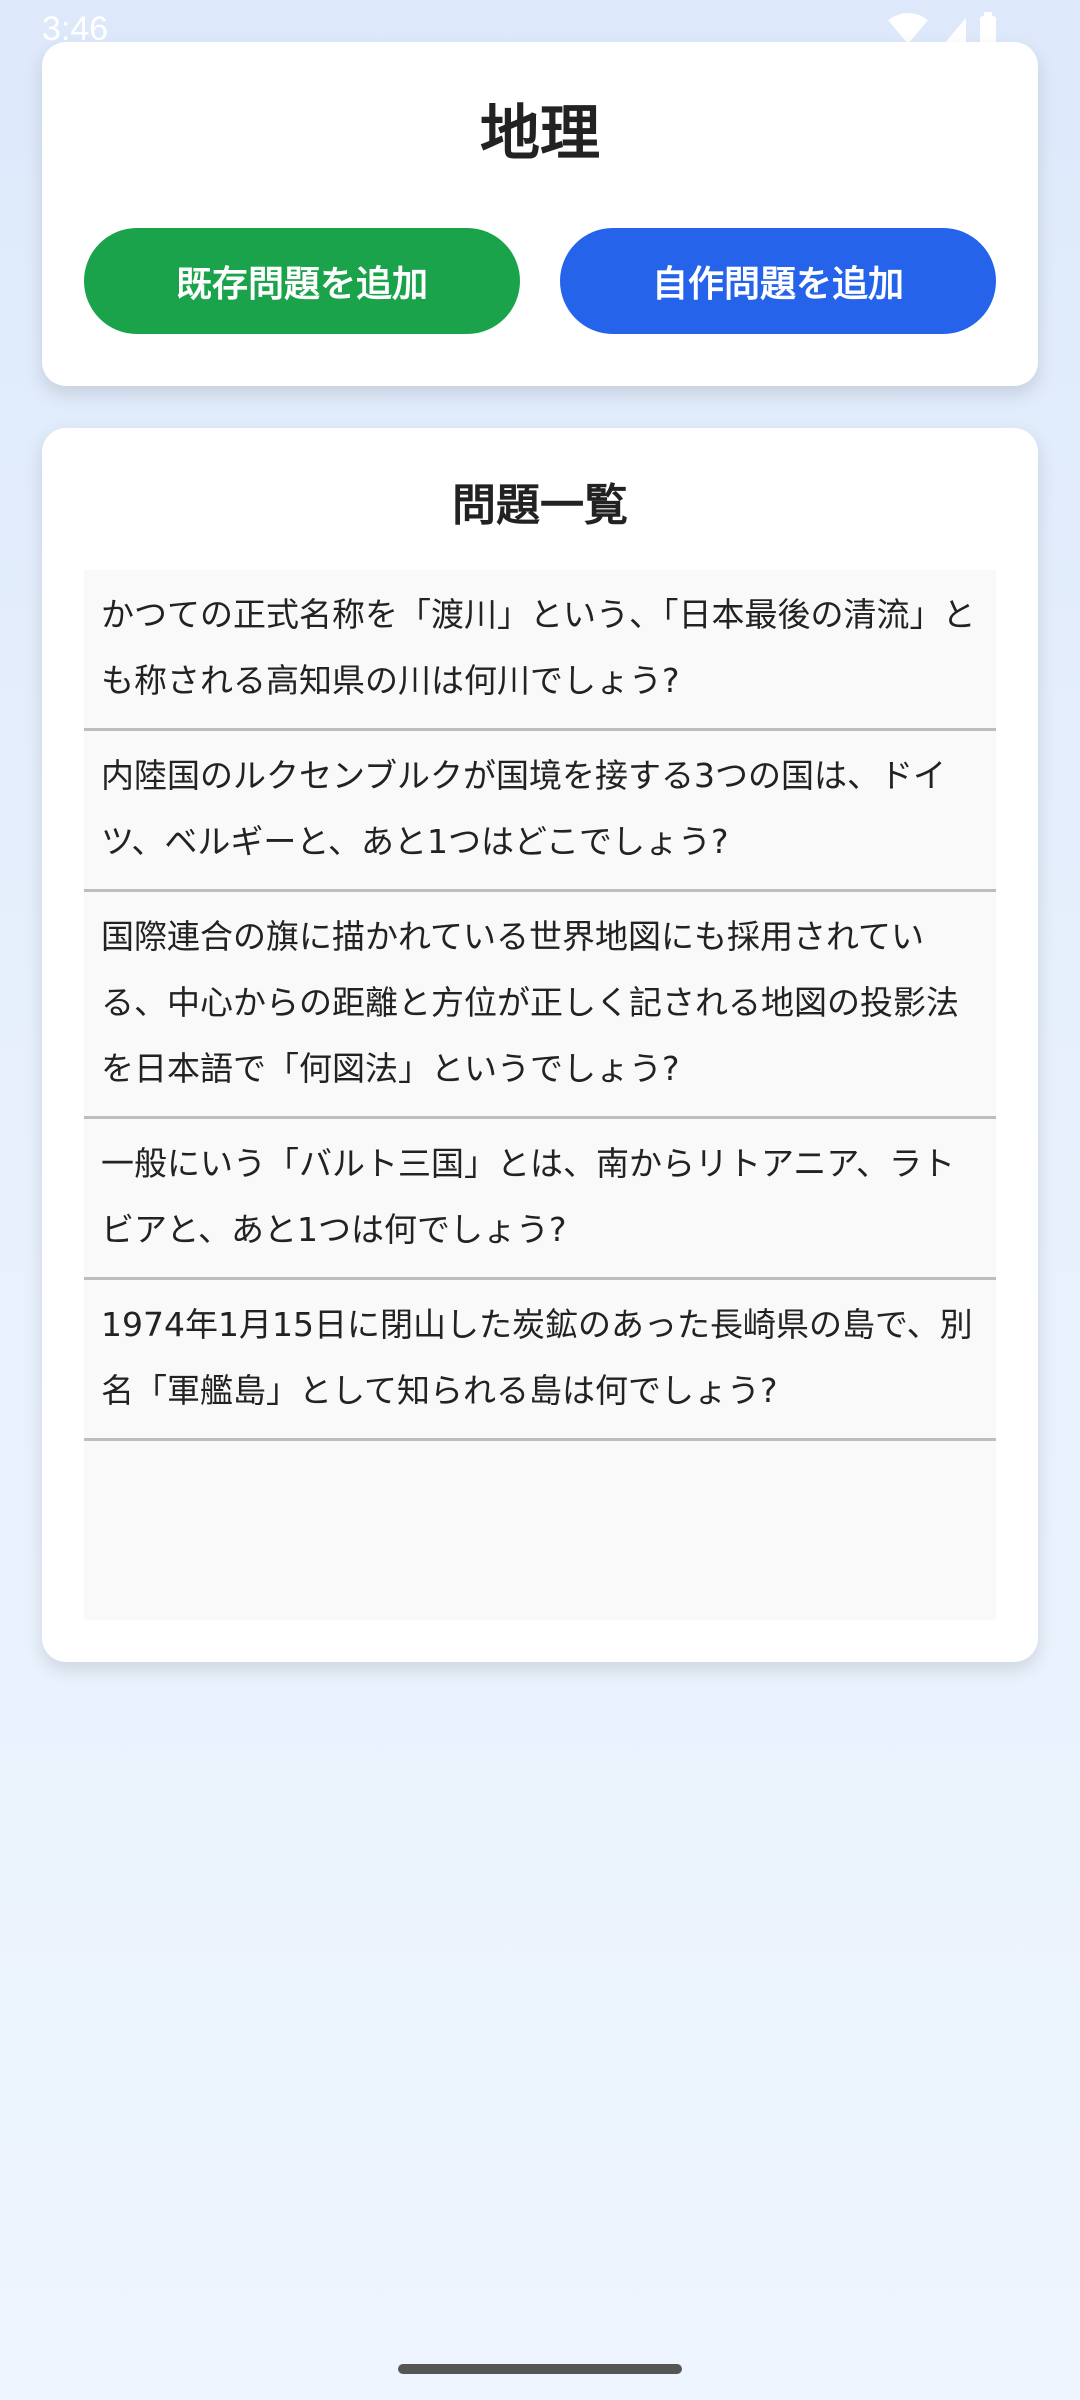 The width and height of the screenshot is (1080, 2400). What do you see at coordinates (540, 505) in the screenshot?
I see `question-list-title: 問題一覧` at bounding box center [540, 505].